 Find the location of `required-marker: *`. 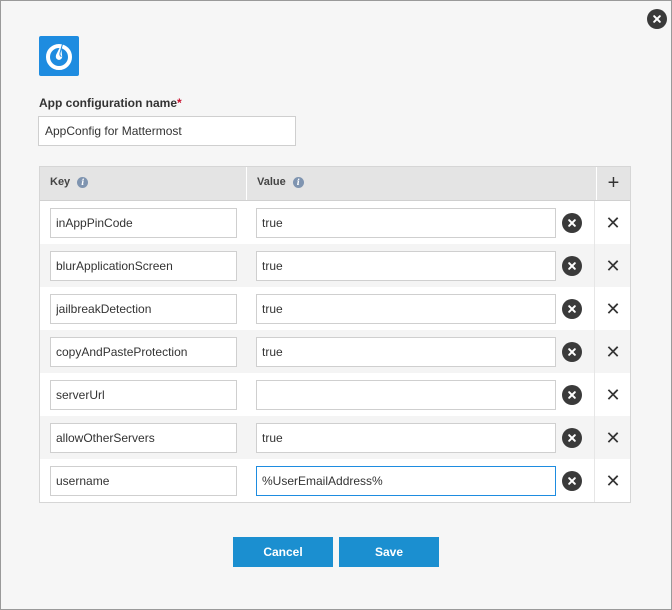

required-marker: * is located at coordinates (179, 103).